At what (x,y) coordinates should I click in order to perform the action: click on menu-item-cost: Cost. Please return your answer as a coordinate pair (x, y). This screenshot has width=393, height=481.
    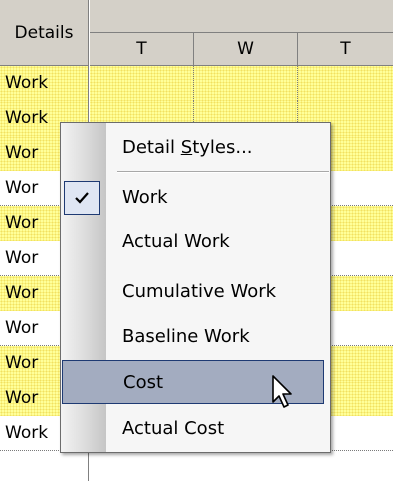
    Looking at the image, I should click on (193, 382).